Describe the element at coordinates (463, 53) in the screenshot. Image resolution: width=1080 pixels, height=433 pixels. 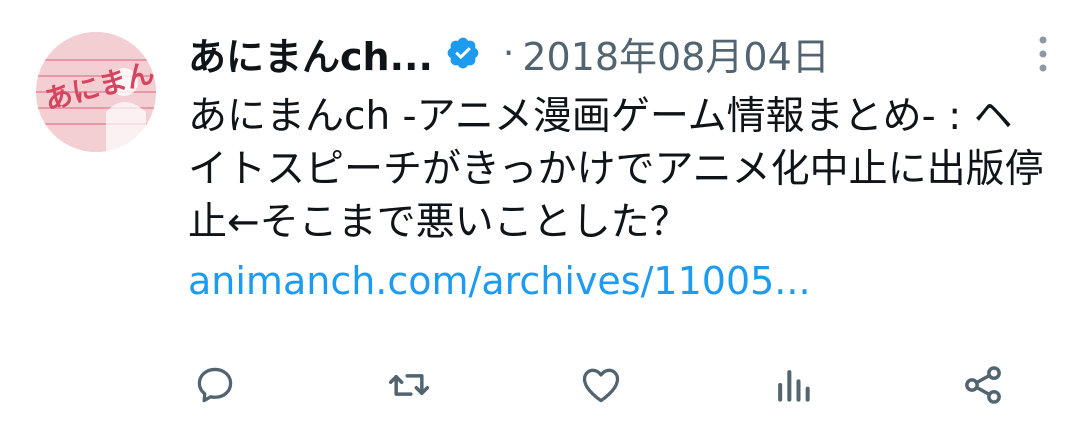
I see `verified-badge-icon` at that location.